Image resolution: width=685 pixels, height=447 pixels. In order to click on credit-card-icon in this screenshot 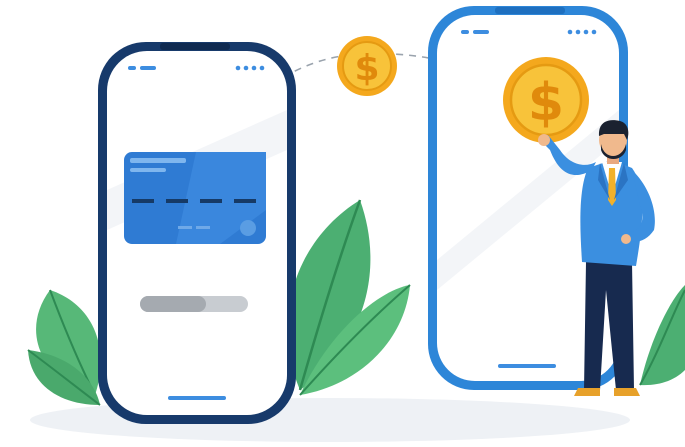, I will do `click(195, 198)`.